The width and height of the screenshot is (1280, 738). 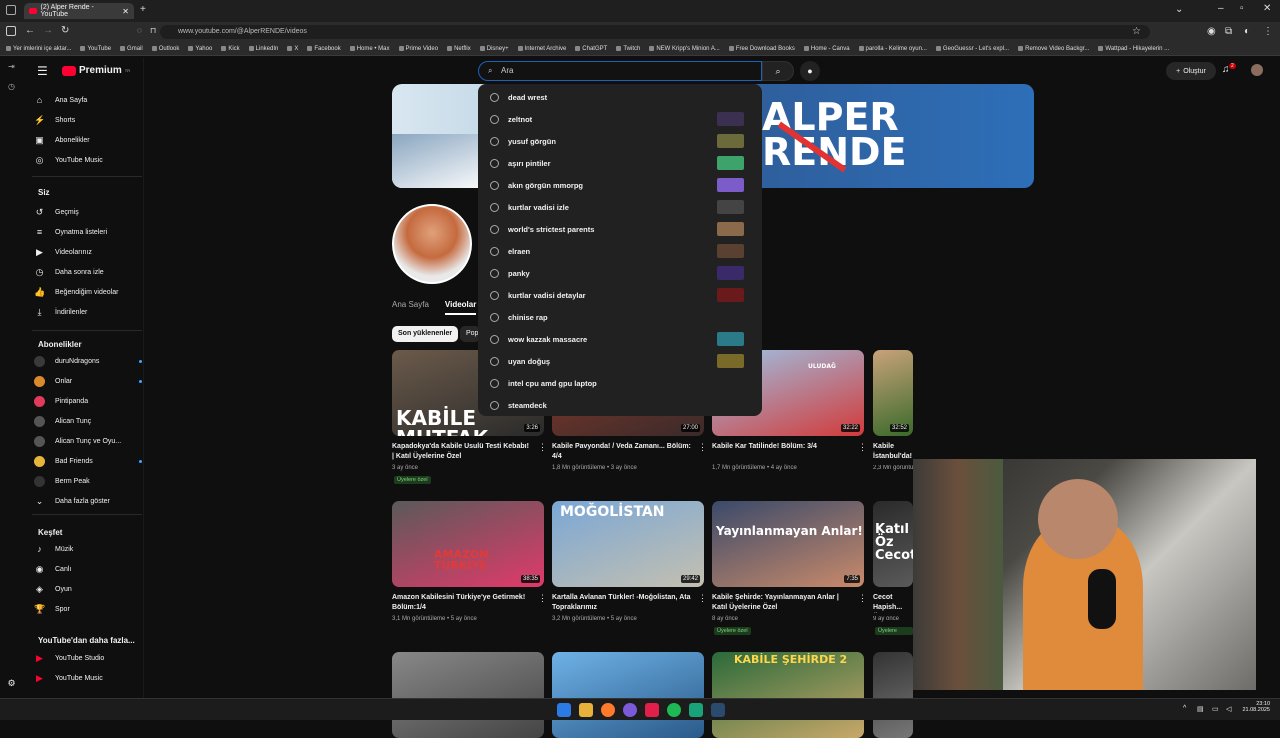 I want to click on network-icon: ▤, so click(x=1200, y=709).